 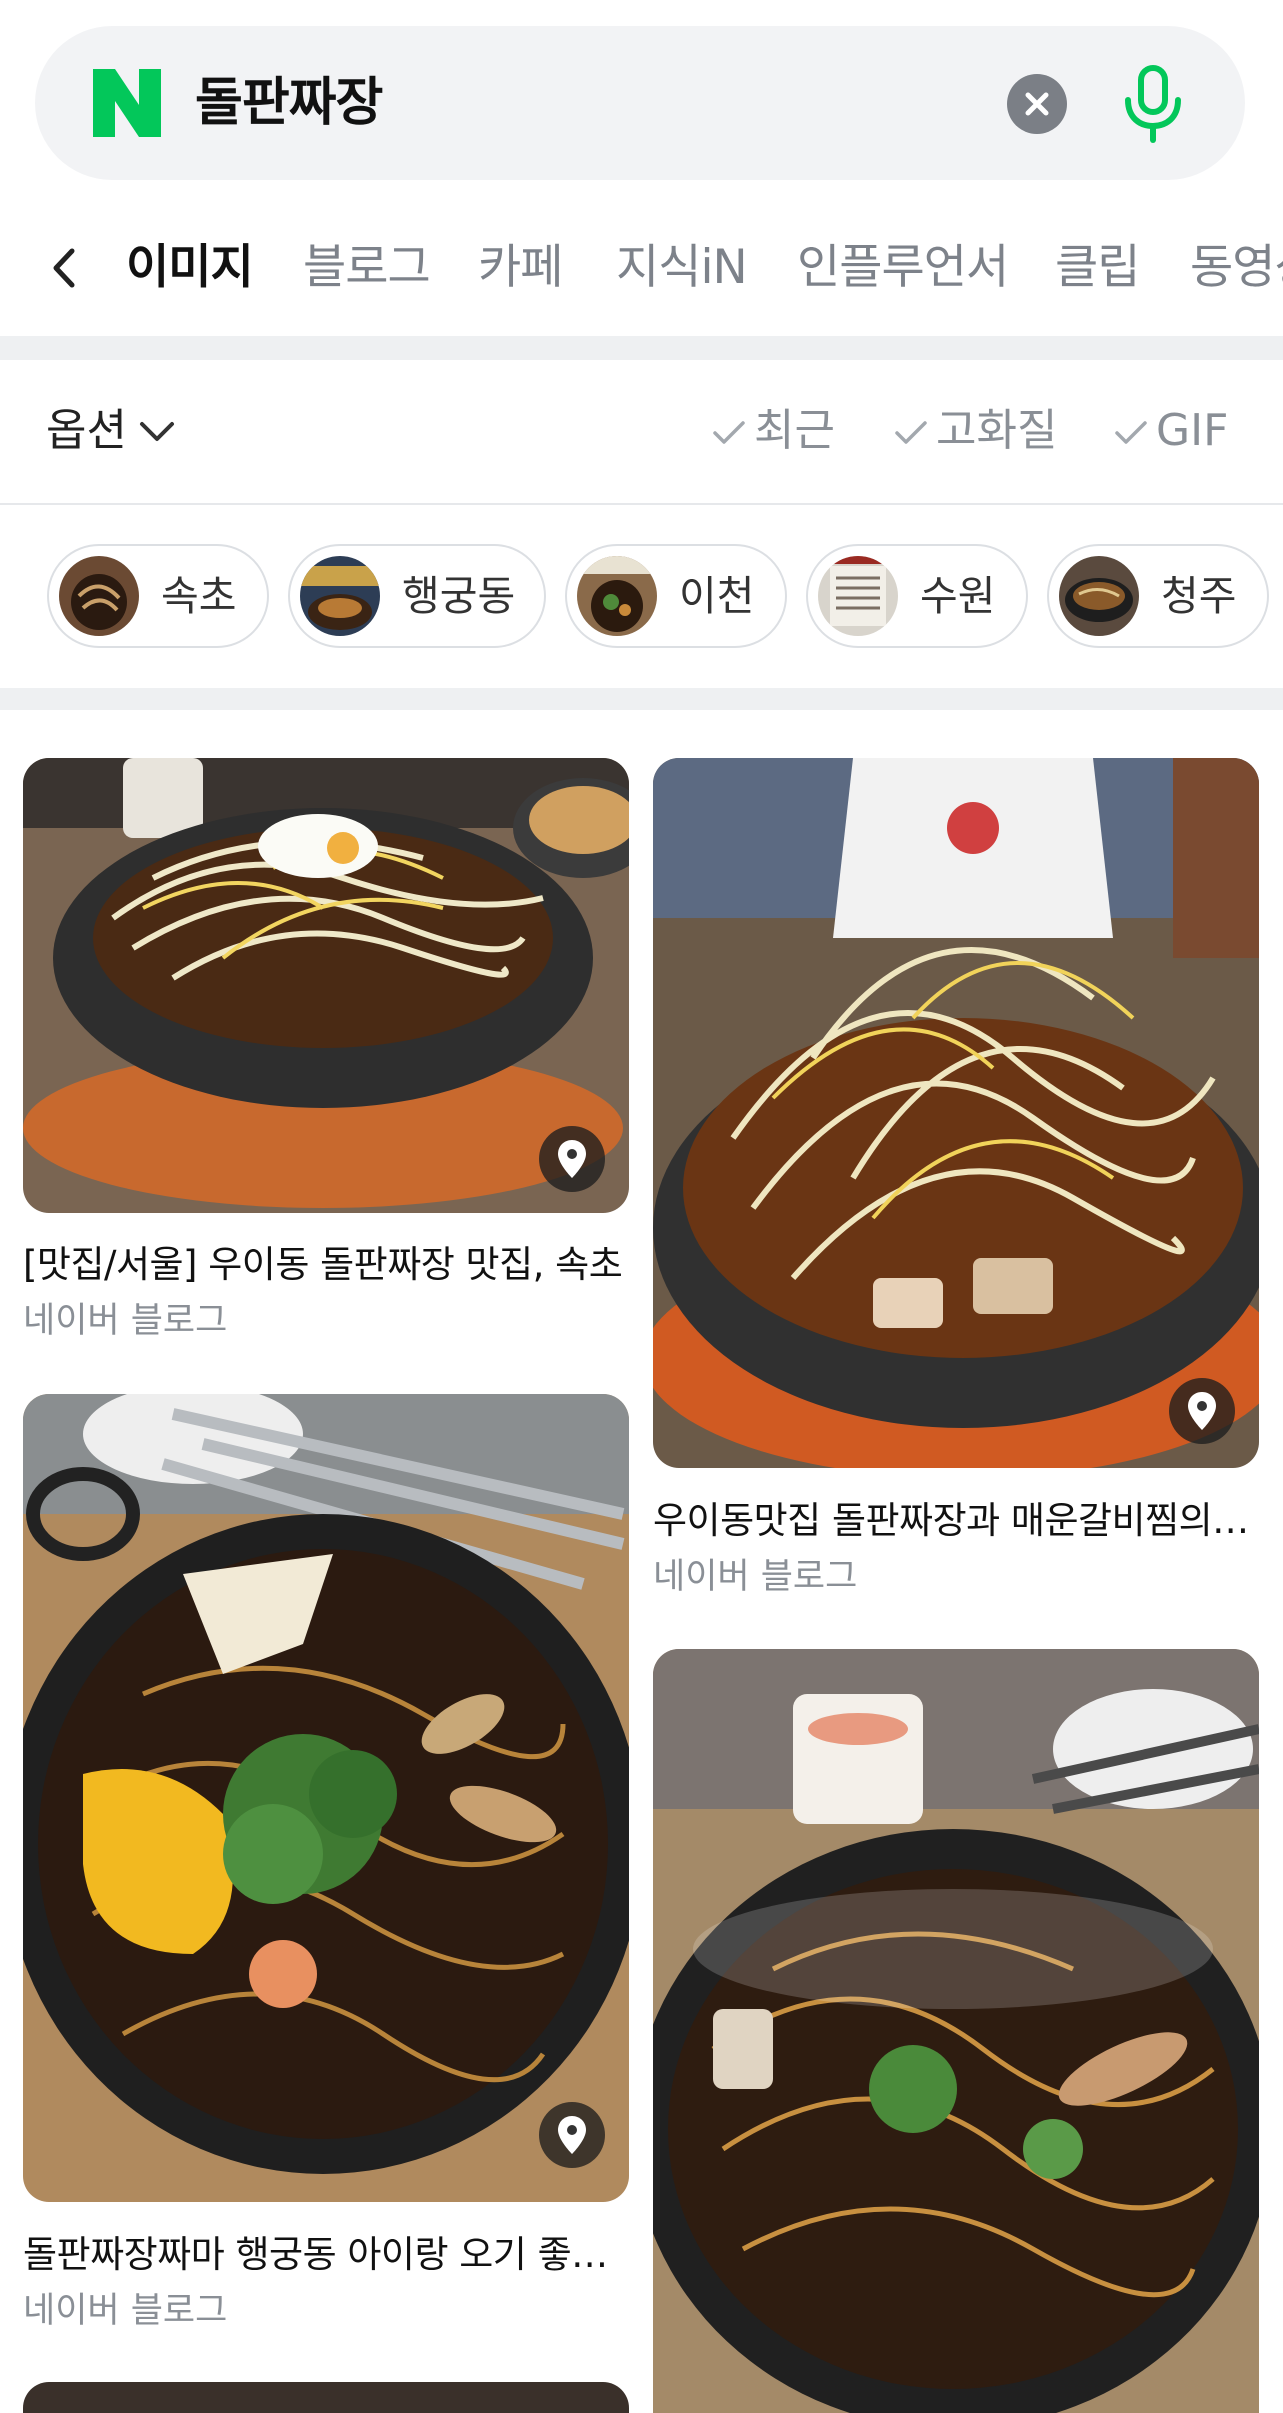 I want to click on options-divider, so click(x=641, y=504).